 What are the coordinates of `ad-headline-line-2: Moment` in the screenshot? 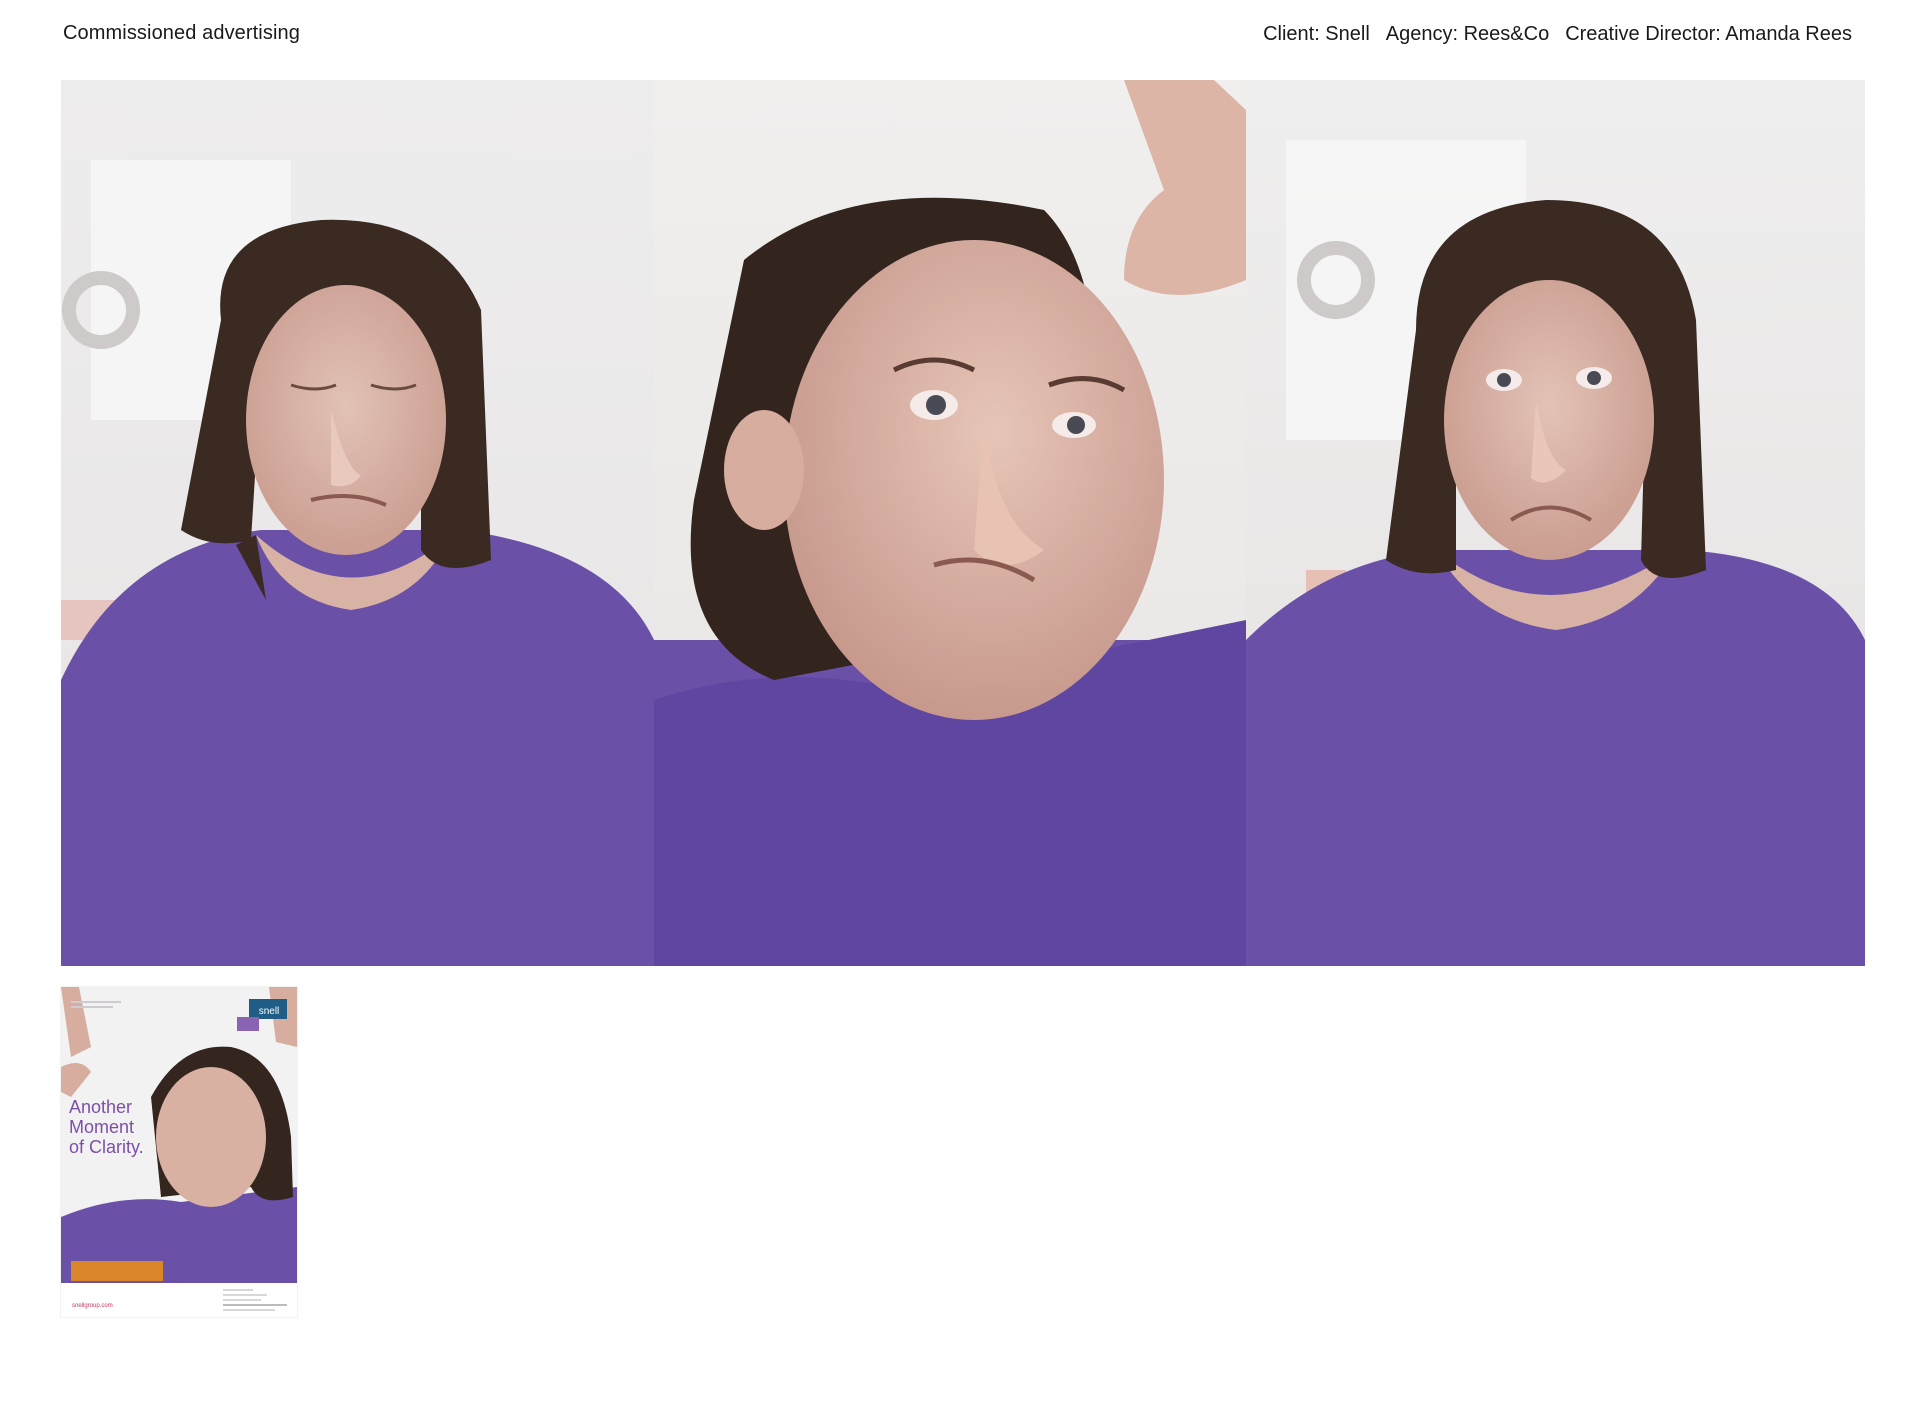 It's located at (102, 1127).